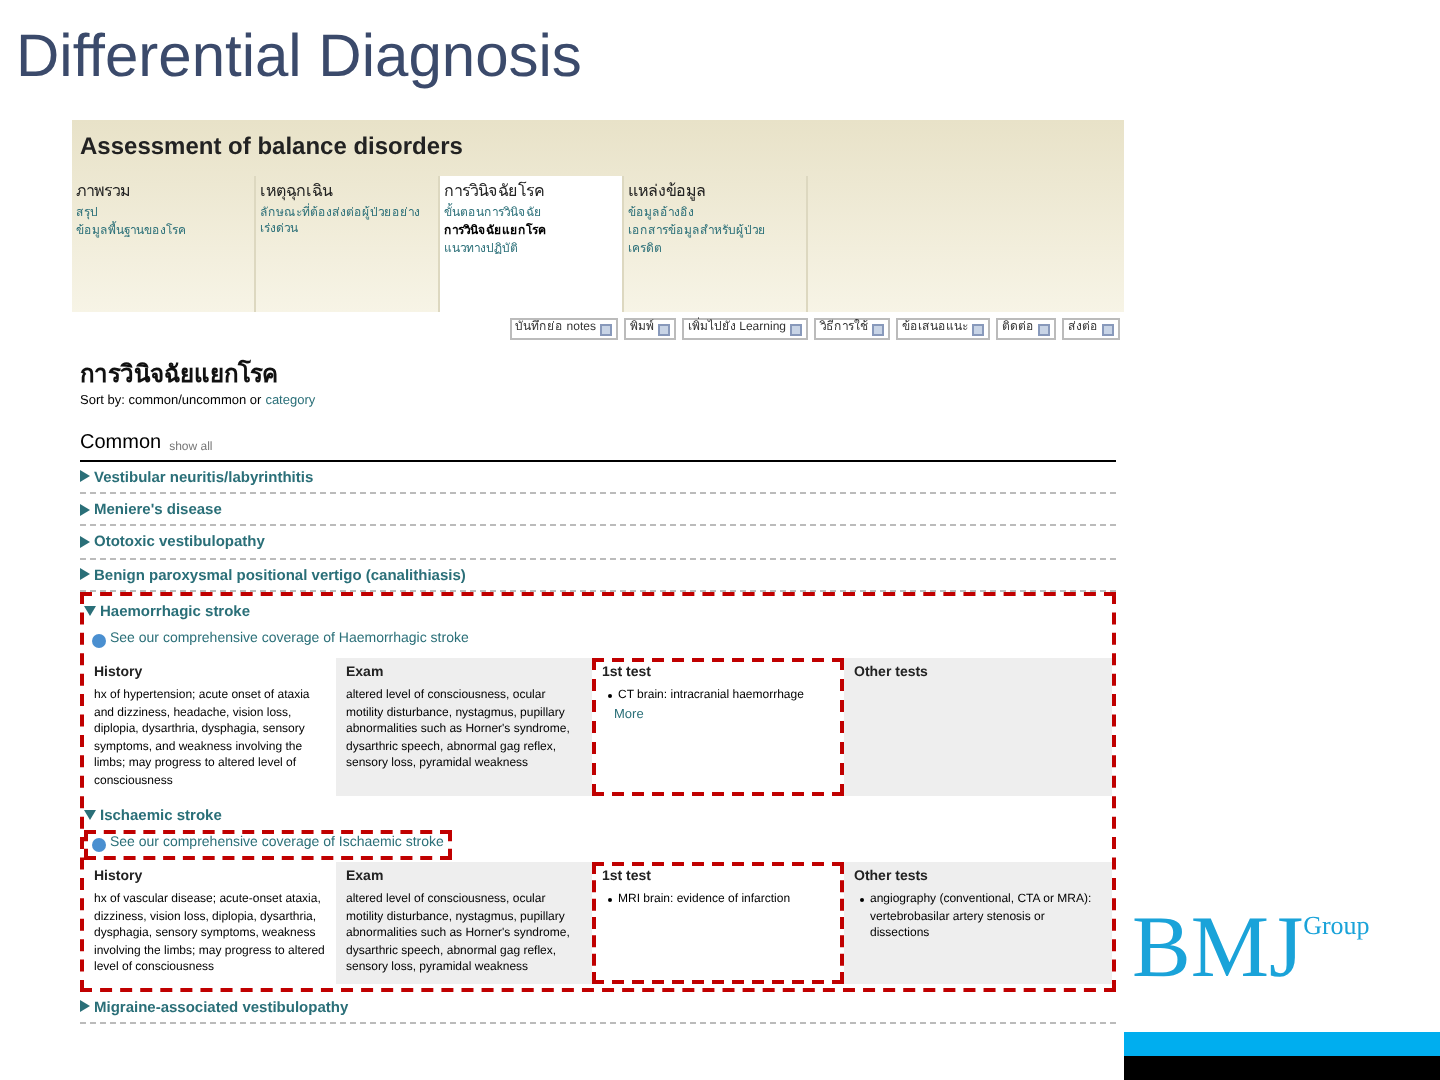  Describe the element at coordinates (180, 374) in the screenshot. I see `page-heading: การวินิจฉัยแยกโรค` at that location.